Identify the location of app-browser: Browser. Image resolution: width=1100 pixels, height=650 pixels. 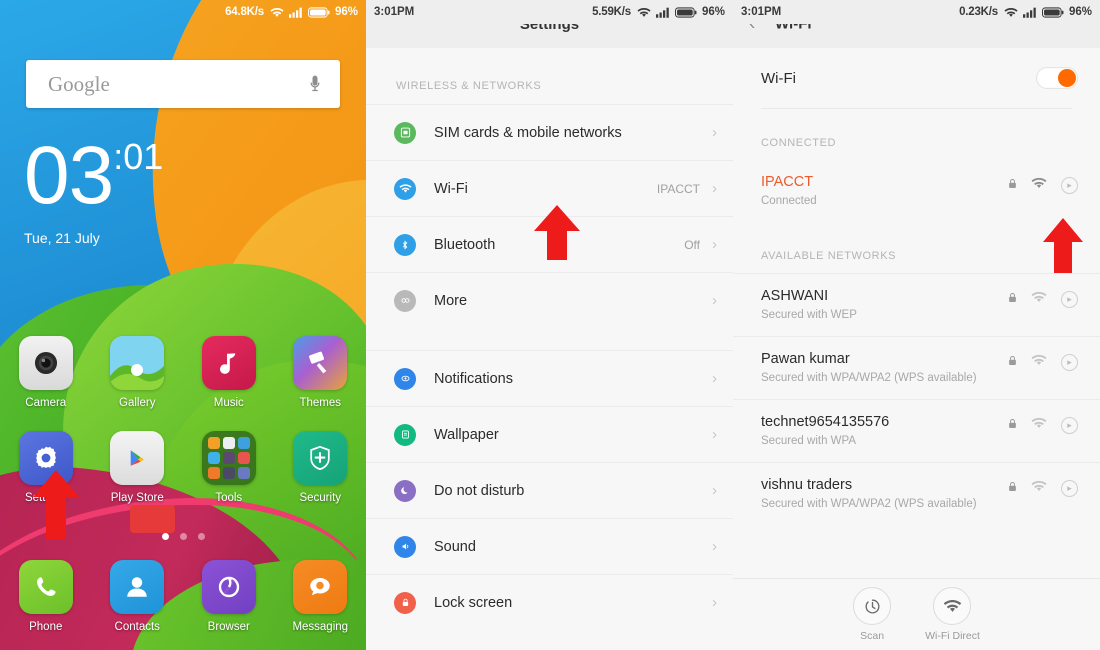
(229, 596).